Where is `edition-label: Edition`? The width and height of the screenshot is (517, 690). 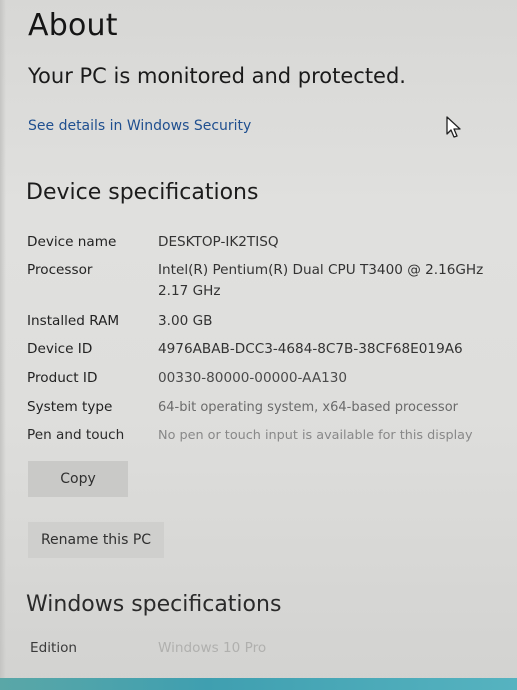 edition-label: Edition is located at coordinates (54, 648).